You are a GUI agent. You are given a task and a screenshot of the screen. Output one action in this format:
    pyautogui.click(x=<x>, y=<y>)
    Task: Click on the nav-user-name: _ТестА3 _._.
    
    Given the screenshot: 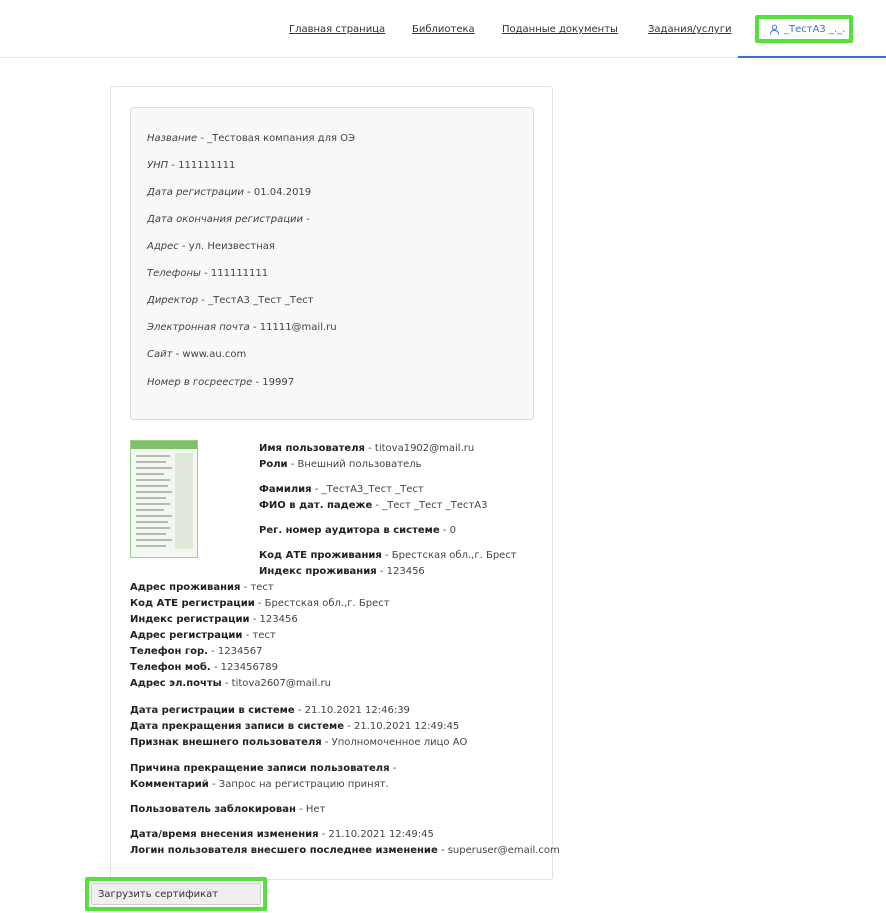 What is the action you would take?
    pyautogui.click(x=815, y=29)
    